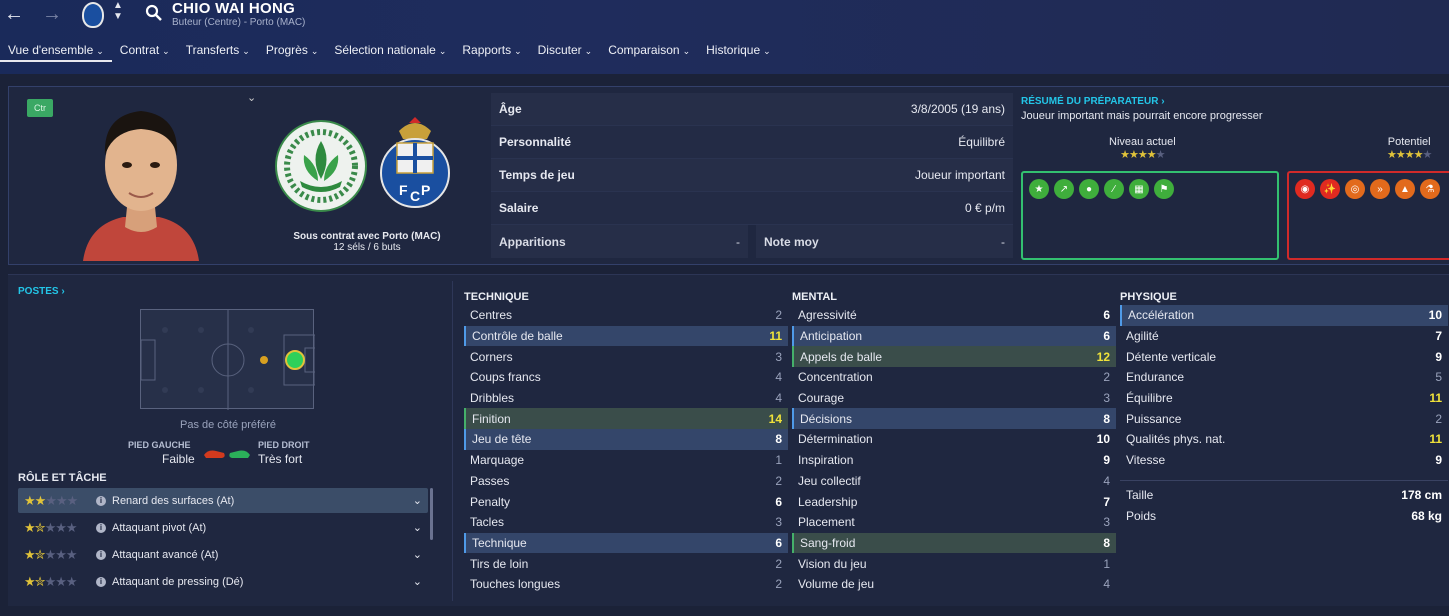 The height and width of the screenshot is (616, 1449). What do you see at coordinates (223, 500) in the screenshot?
I see `role-row: ★★★★★ i Renard des surfaces (At) ⌄` at bounding box center [223, 500].